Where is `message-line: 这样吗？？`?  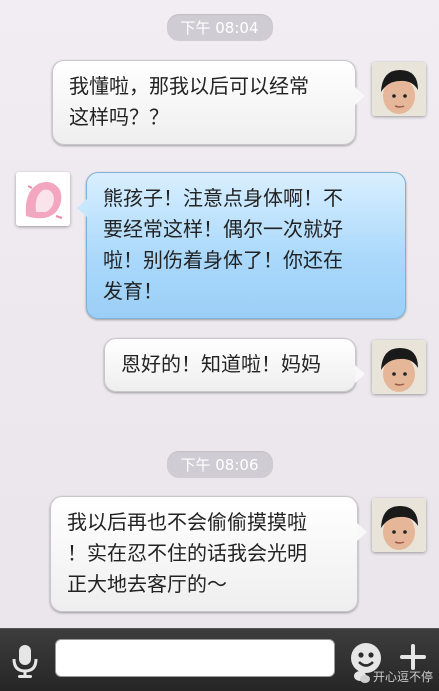
message-line: 这样吗？？ is located at coordinates (119, 117).